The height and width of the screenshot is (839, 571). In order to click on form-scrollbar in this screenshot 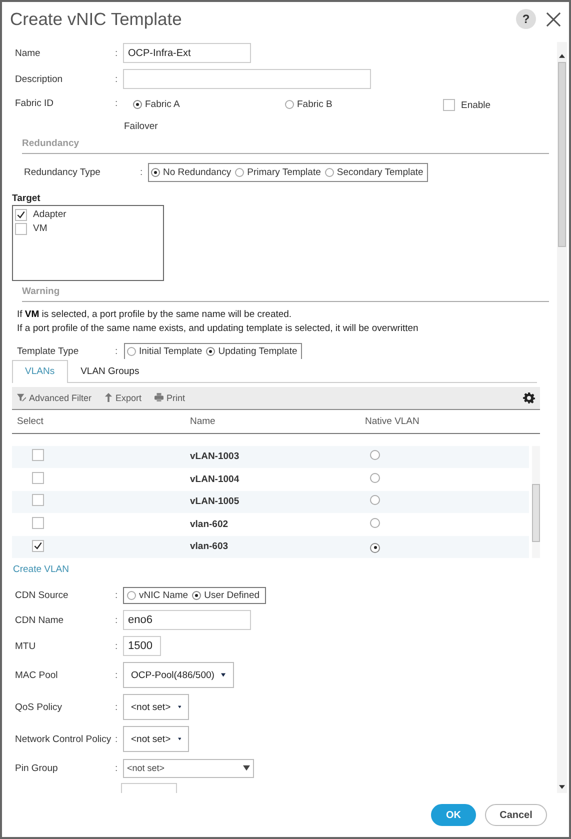, I will do `click(562, 417)`.